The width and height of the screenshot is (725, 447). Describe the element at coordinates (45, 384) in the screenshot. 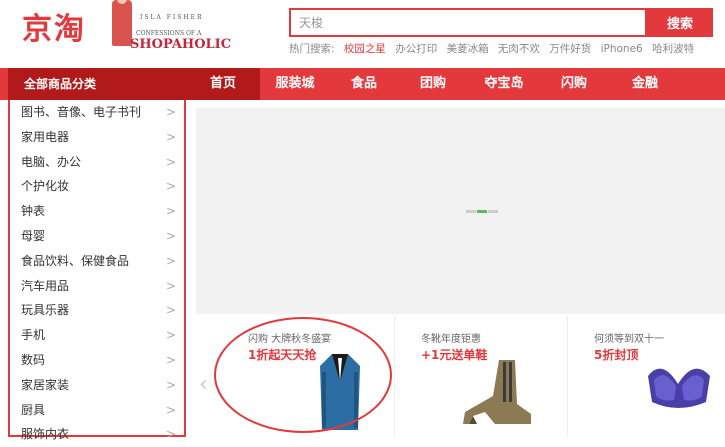

I see `category-label: 家居家装` at that location.